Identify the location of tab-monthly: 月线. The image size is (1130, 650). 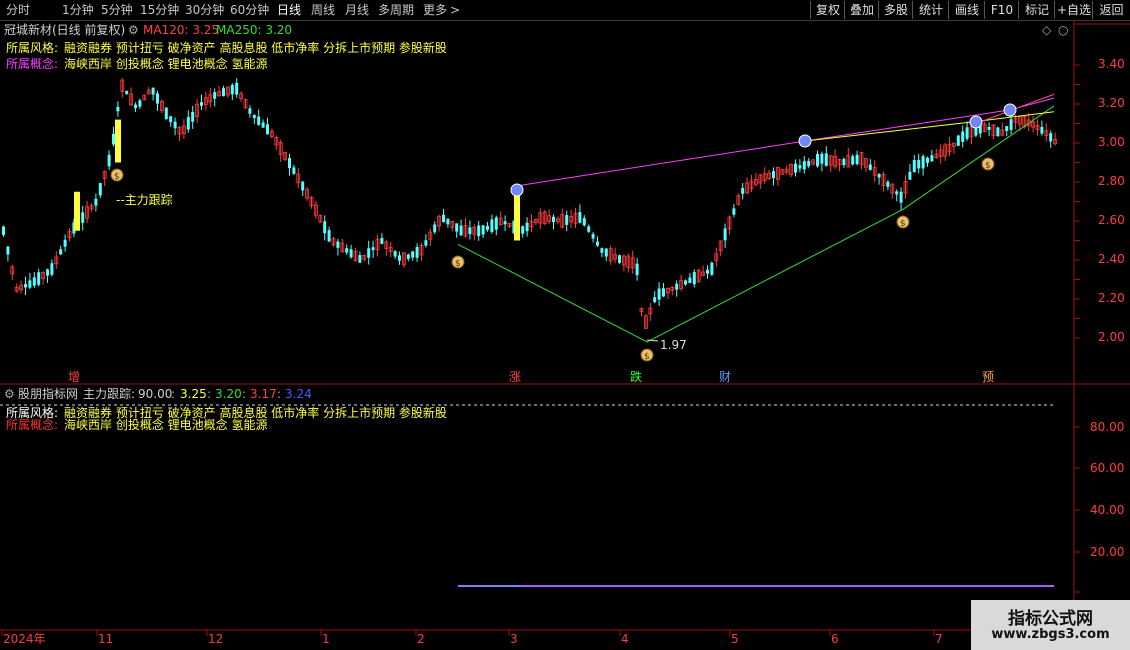
(357, 10).